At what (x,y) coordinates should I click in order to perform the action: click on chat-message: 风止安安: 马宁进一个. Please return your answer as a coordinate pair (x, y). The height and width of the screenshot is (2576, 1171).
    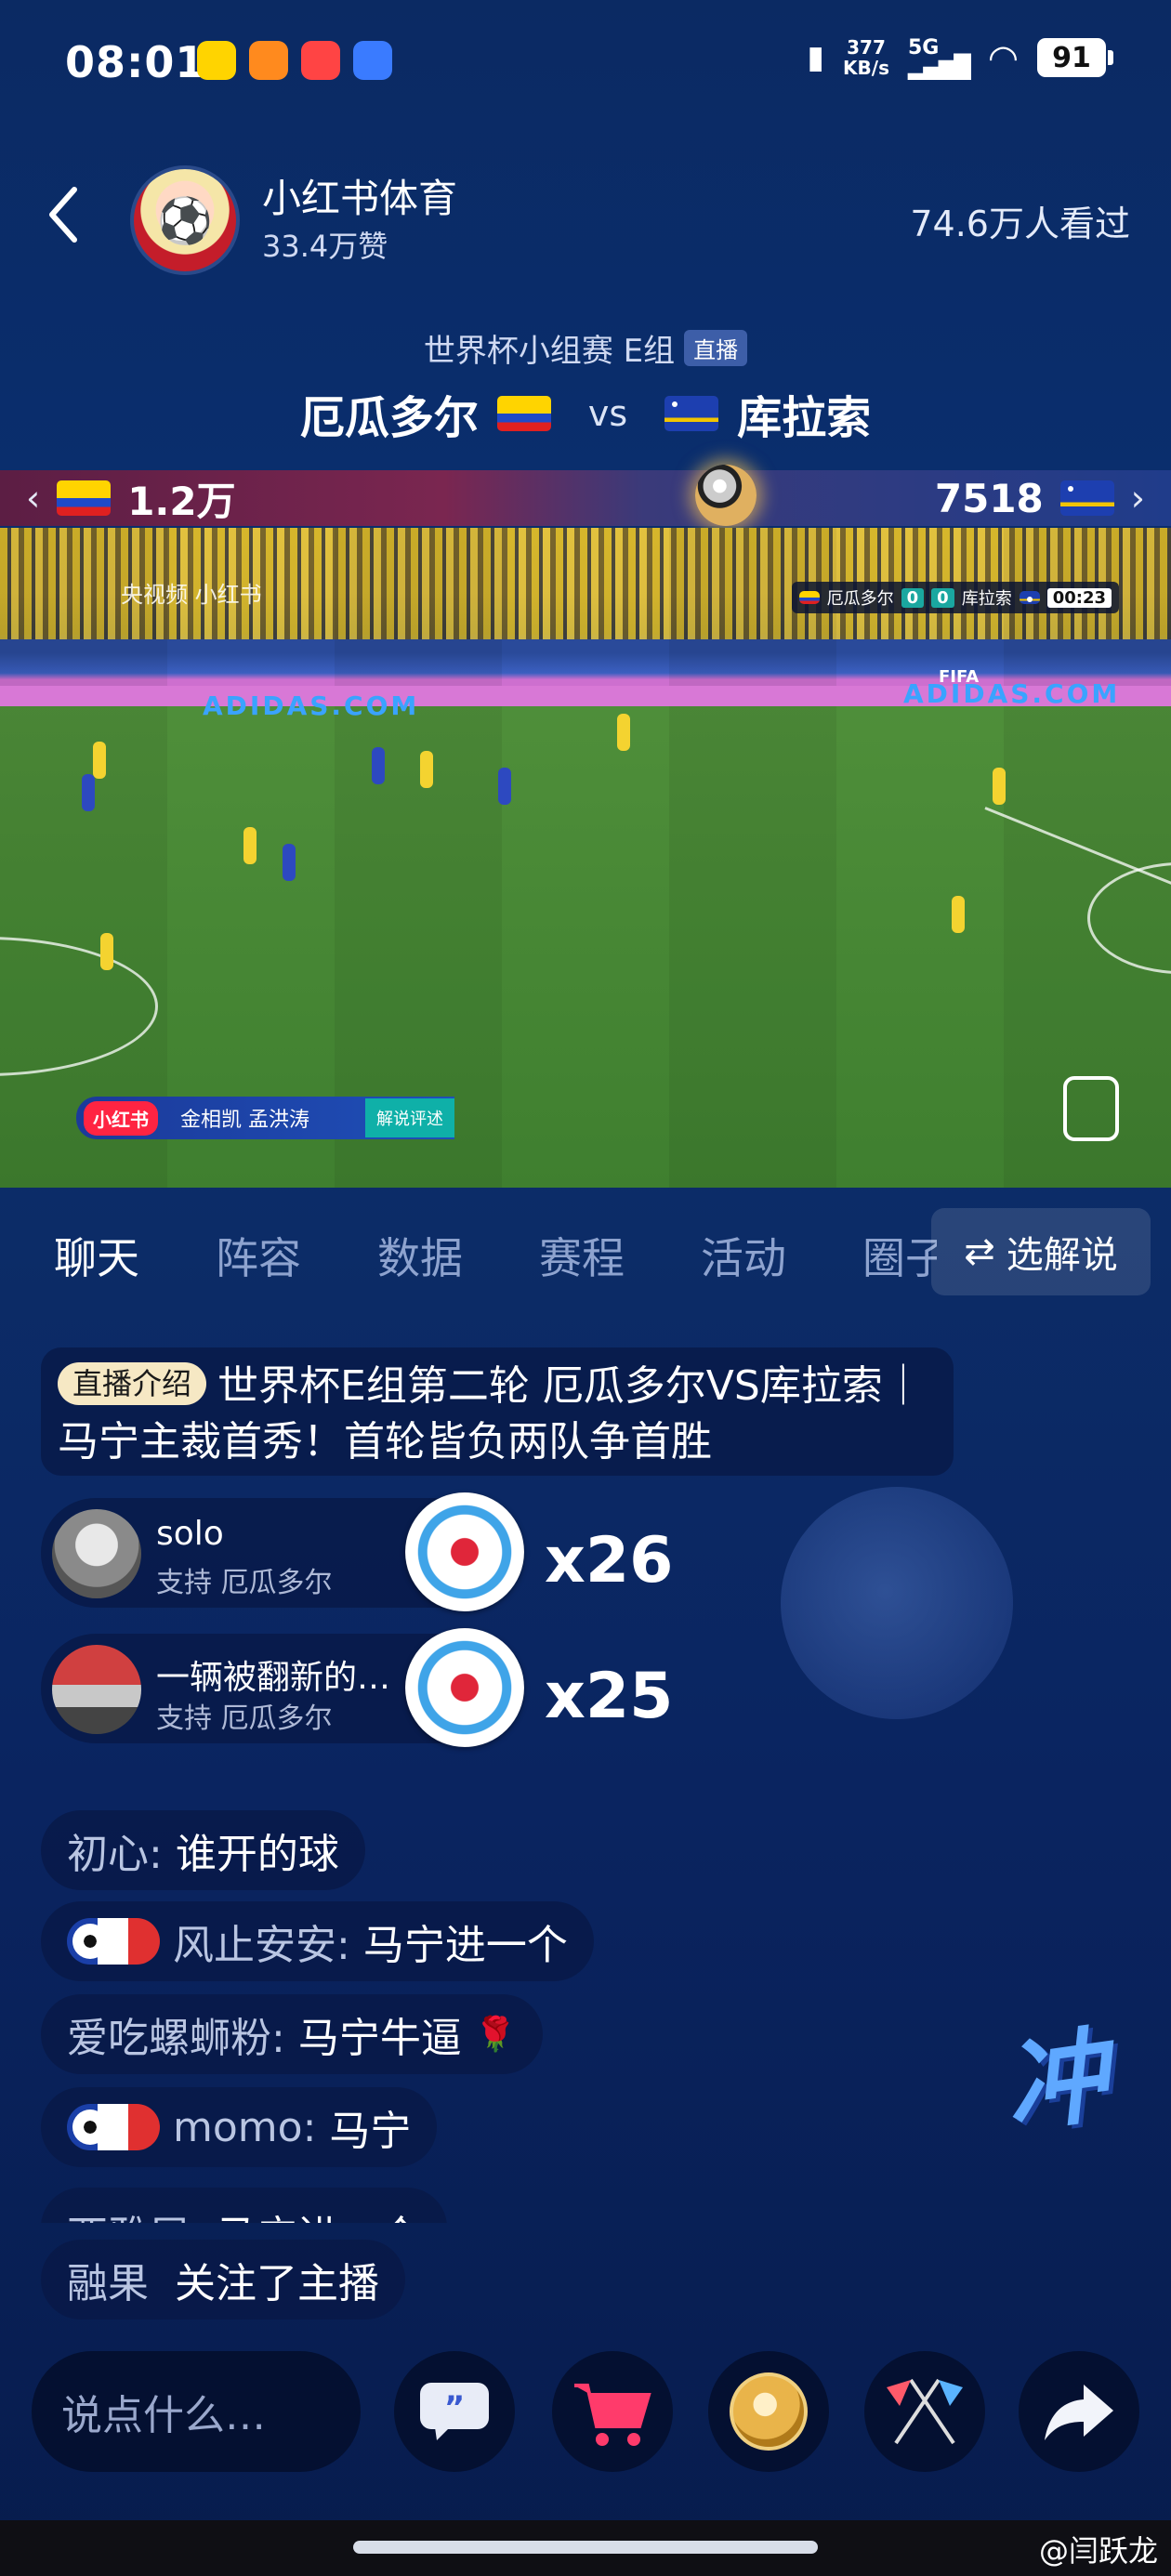
    Looking at the image, I should click on (317, 1941).